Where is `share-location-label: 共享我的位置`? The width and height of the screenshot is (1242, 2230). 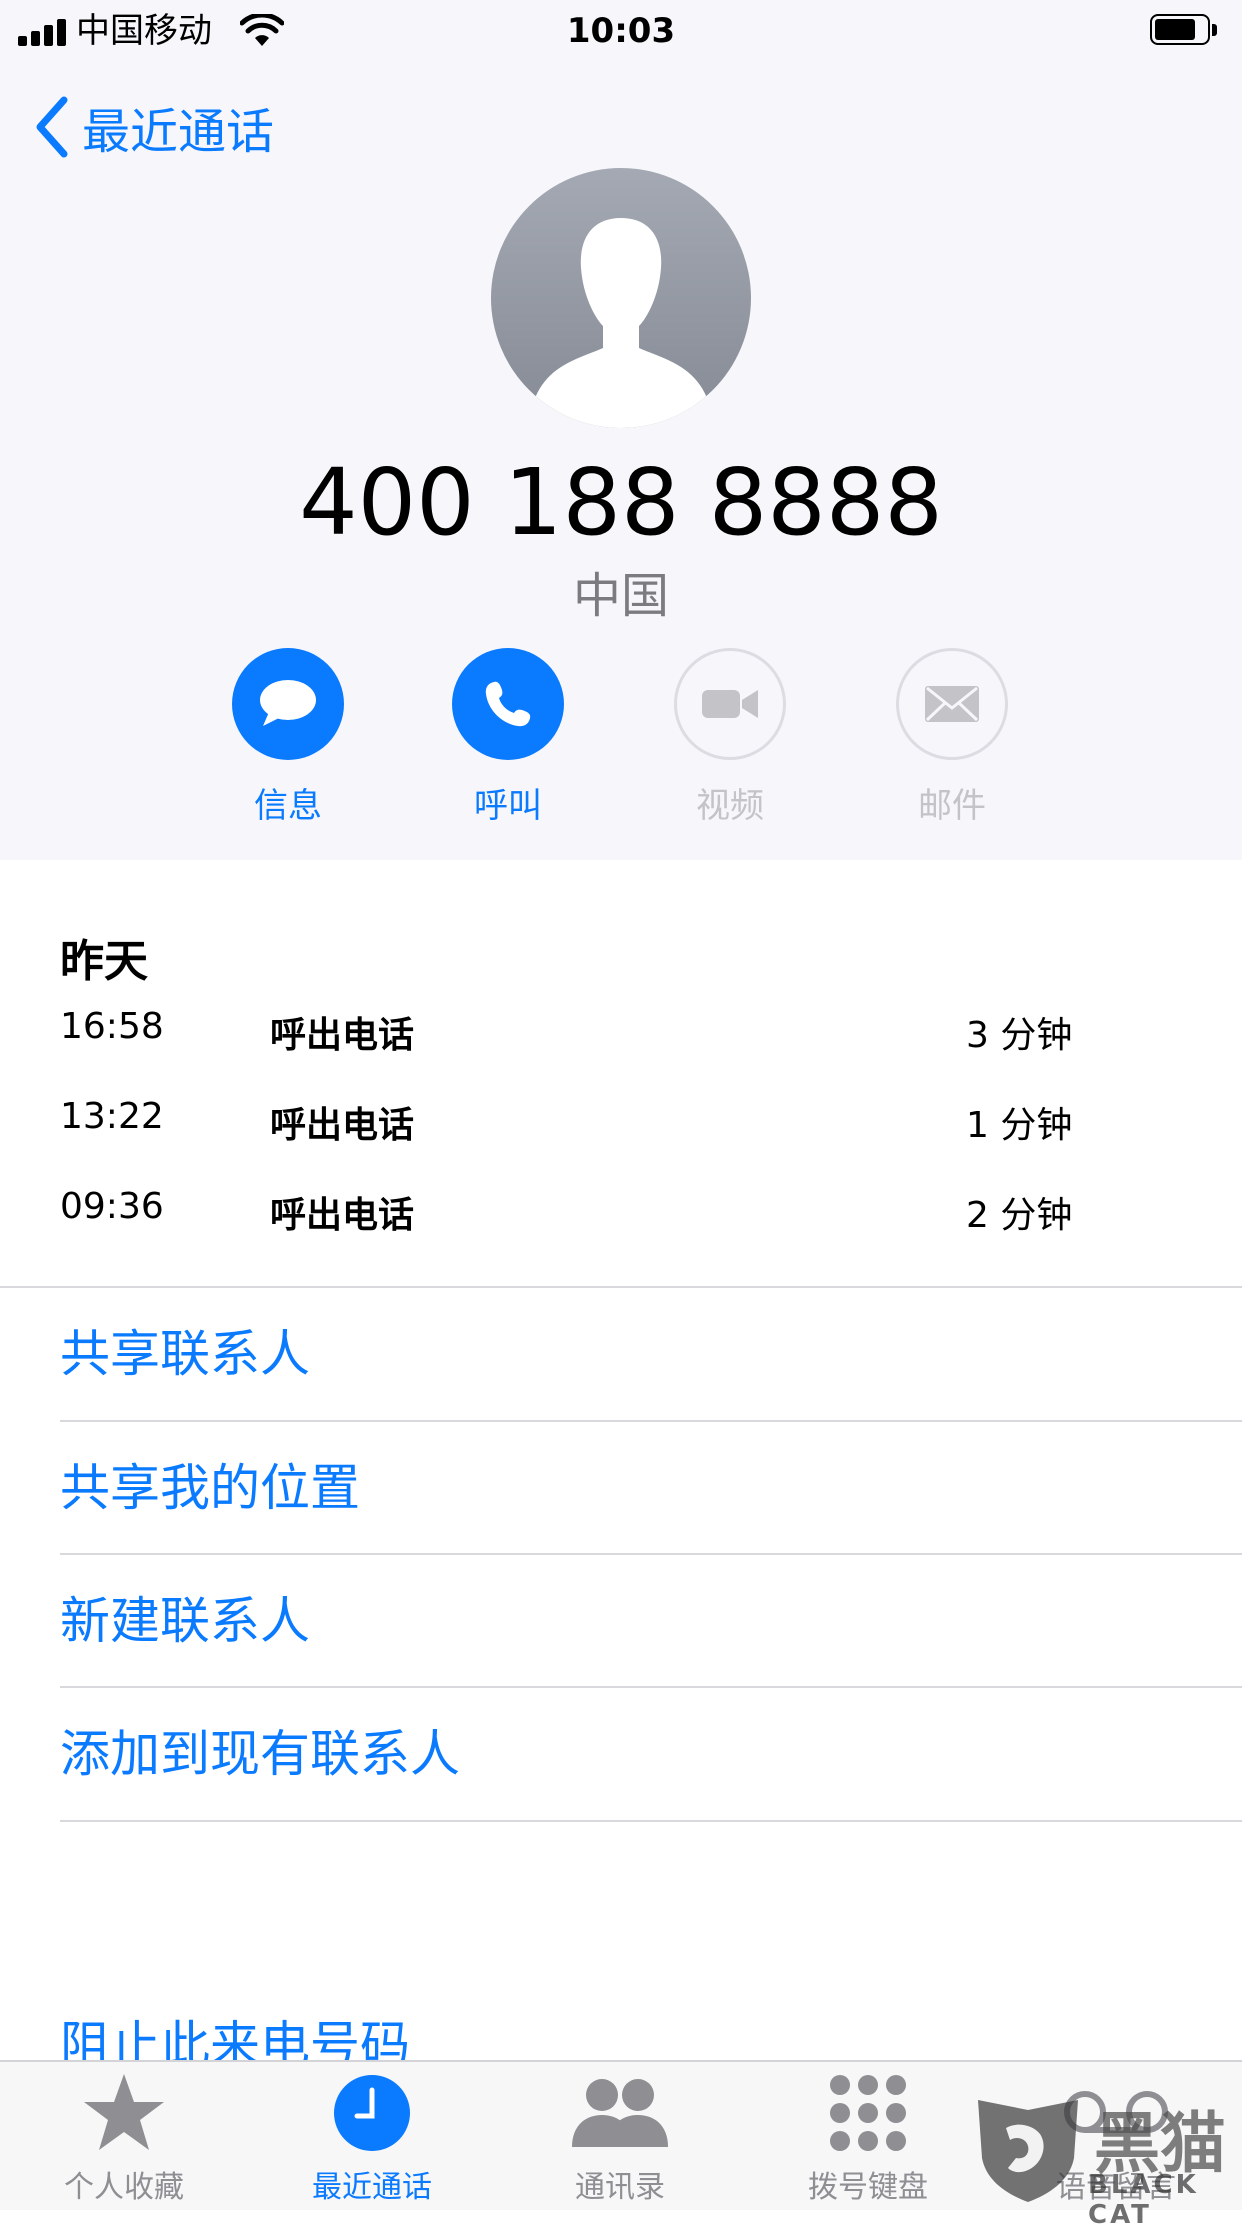 share-location-label: 共享我的位置 is located at coordinates (210, 1488).